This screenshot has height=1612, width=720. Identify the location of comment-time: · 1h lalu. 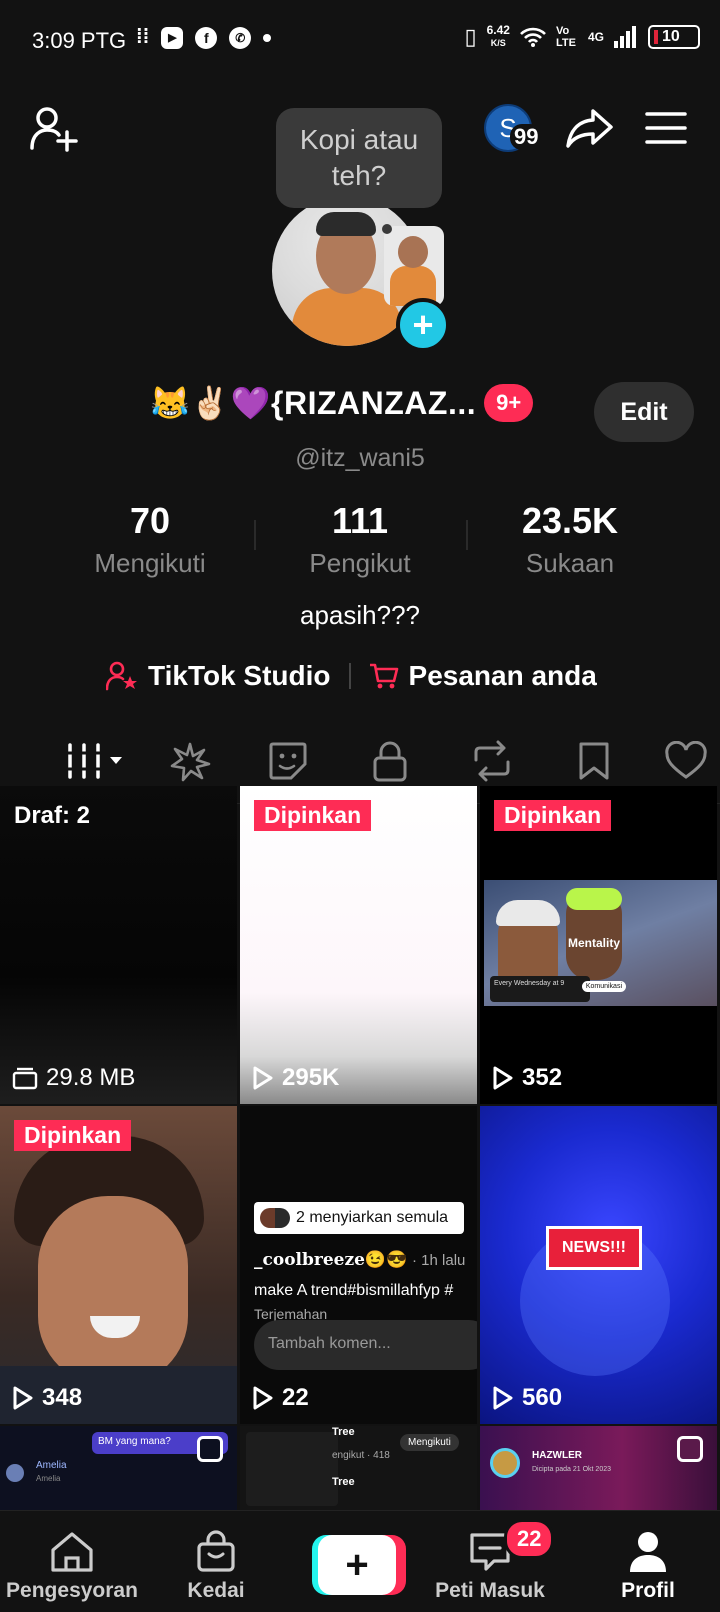
(439, 1260).